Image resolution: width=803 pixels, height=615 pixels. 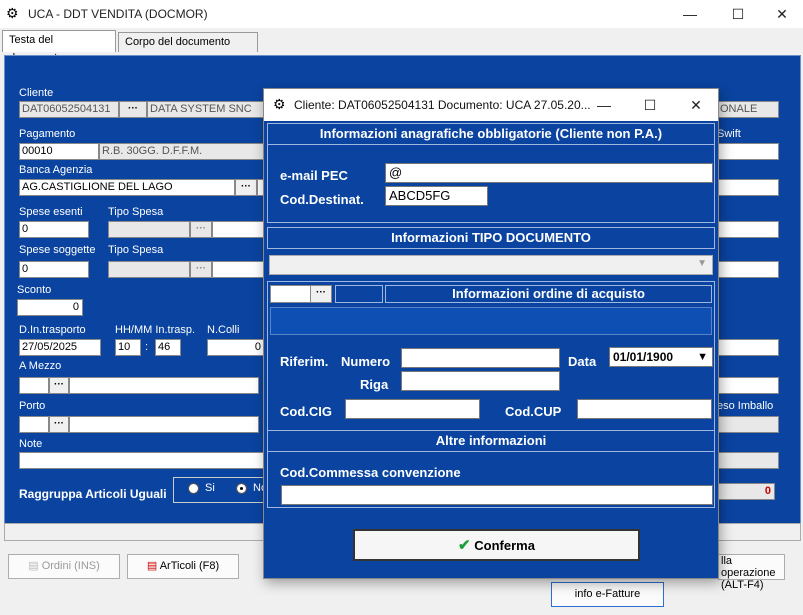 What do you see at coordinates (59, 47) in the screenshot?
I see `tab-testa-documento: Testa del documento` at bounding box center [59, 47].